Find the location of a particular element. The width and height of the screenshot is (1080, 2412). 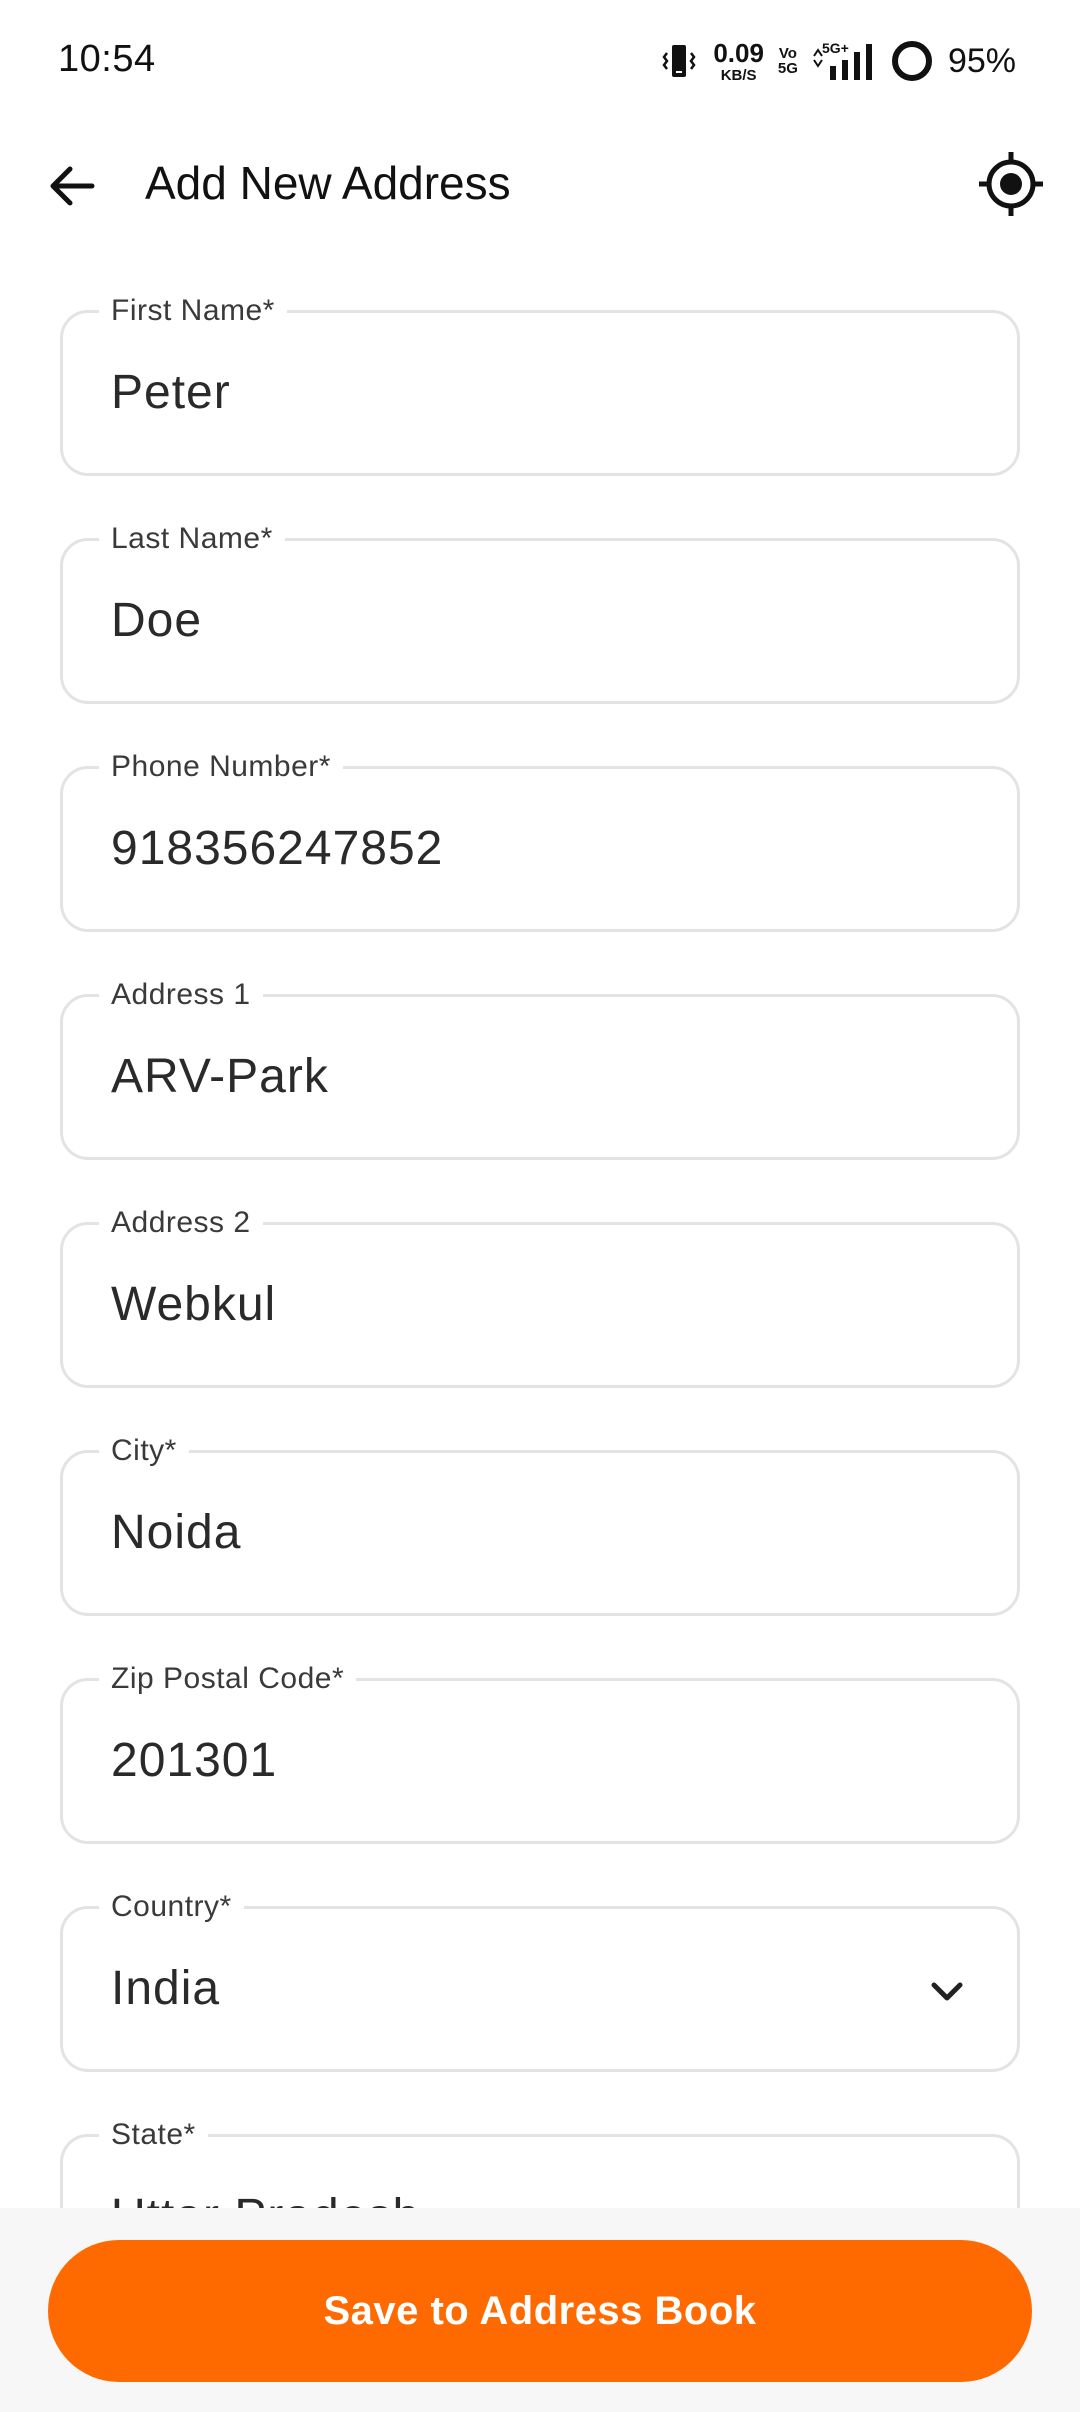

last-name-value: Doe is located at coordinates (157, 620).